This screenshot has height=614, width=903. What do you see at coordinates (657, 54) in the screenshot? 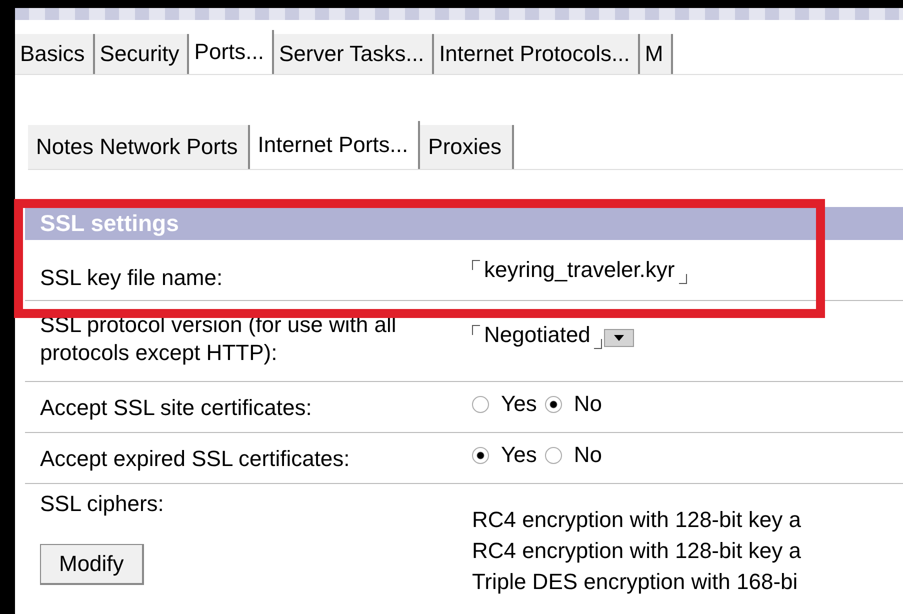
I see `tab: M` at bounding box center [657, 54].